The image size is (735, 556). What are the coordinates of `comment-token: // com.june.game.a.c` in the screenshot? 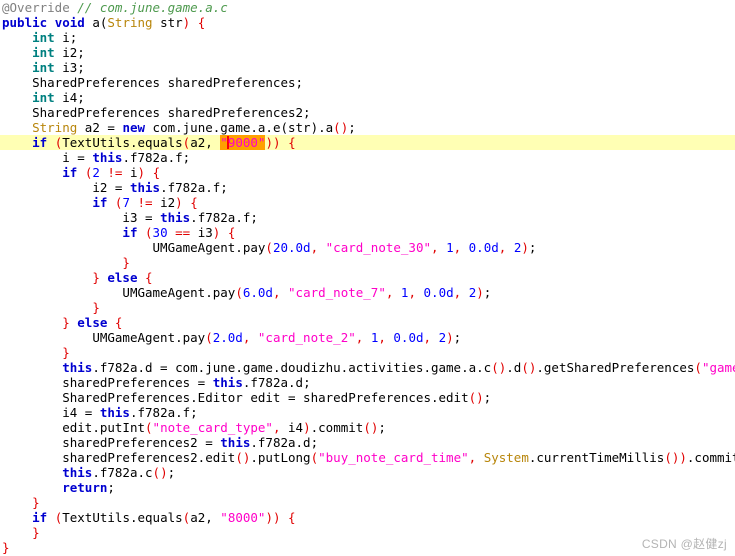 It's located at (152, 7).